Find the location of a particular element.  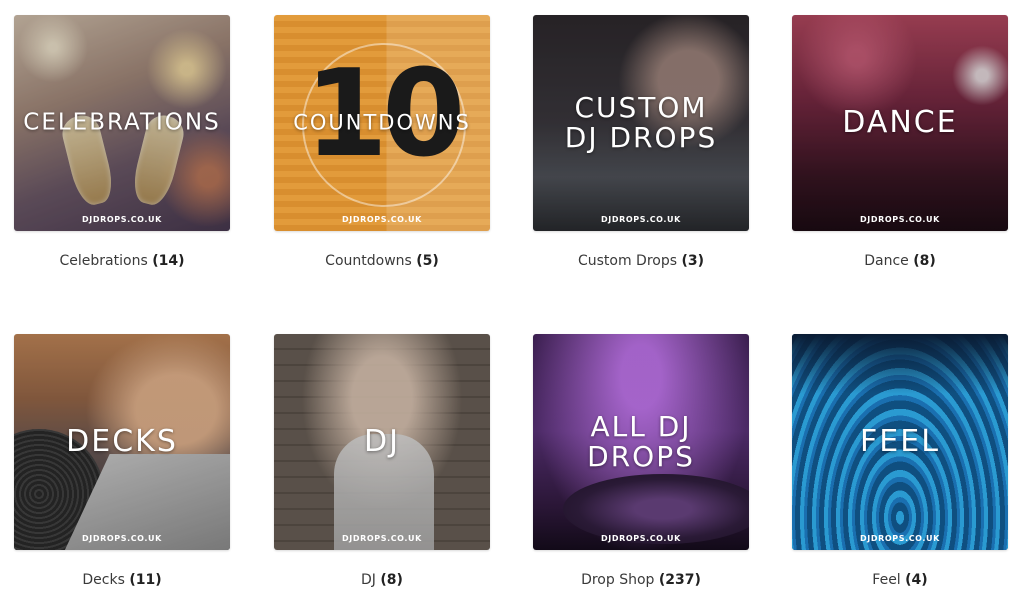

thumbnail-title: FEEL is located at coordinates (900, 441).